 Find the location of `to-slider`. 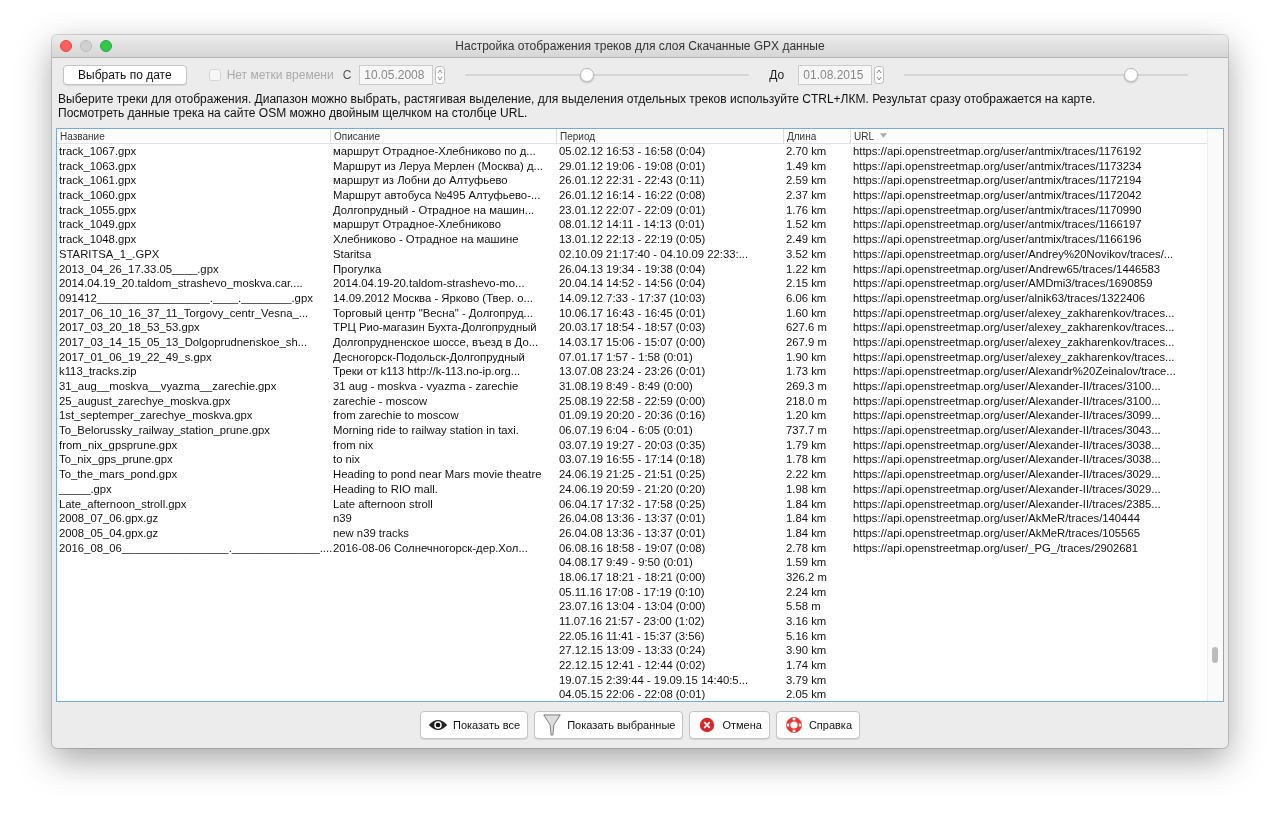

to-slider is located at coordinates (1046, 75).